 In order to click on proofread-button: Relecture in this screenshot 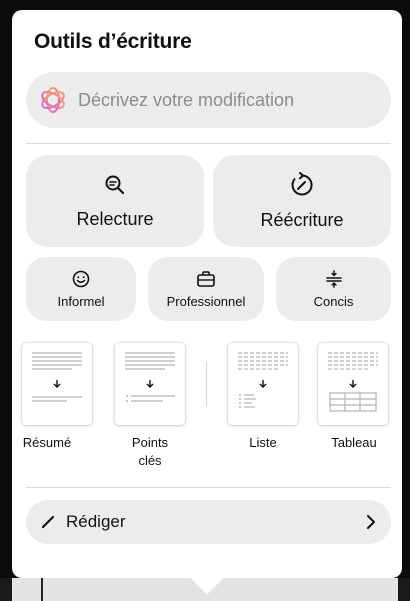, I will do `click(115, 201)`.